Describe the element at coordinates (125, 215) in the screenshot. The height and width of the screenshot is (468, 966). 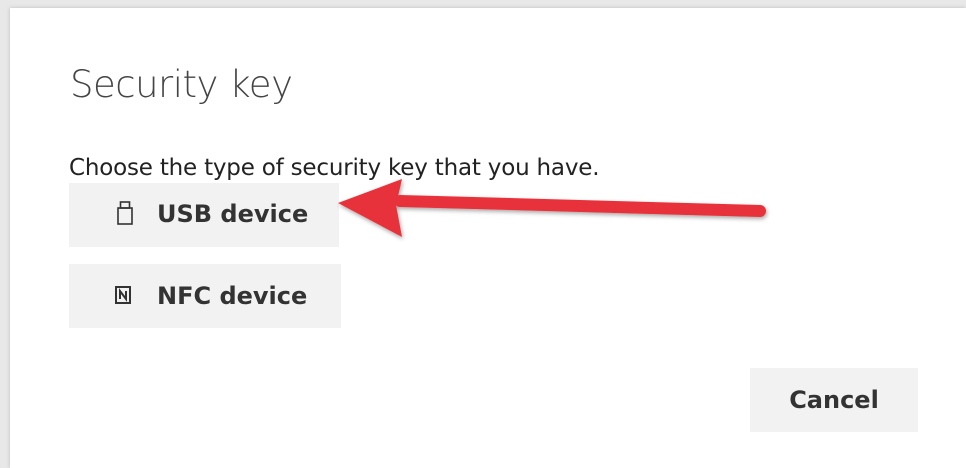
I see `usb-icon` at that location.